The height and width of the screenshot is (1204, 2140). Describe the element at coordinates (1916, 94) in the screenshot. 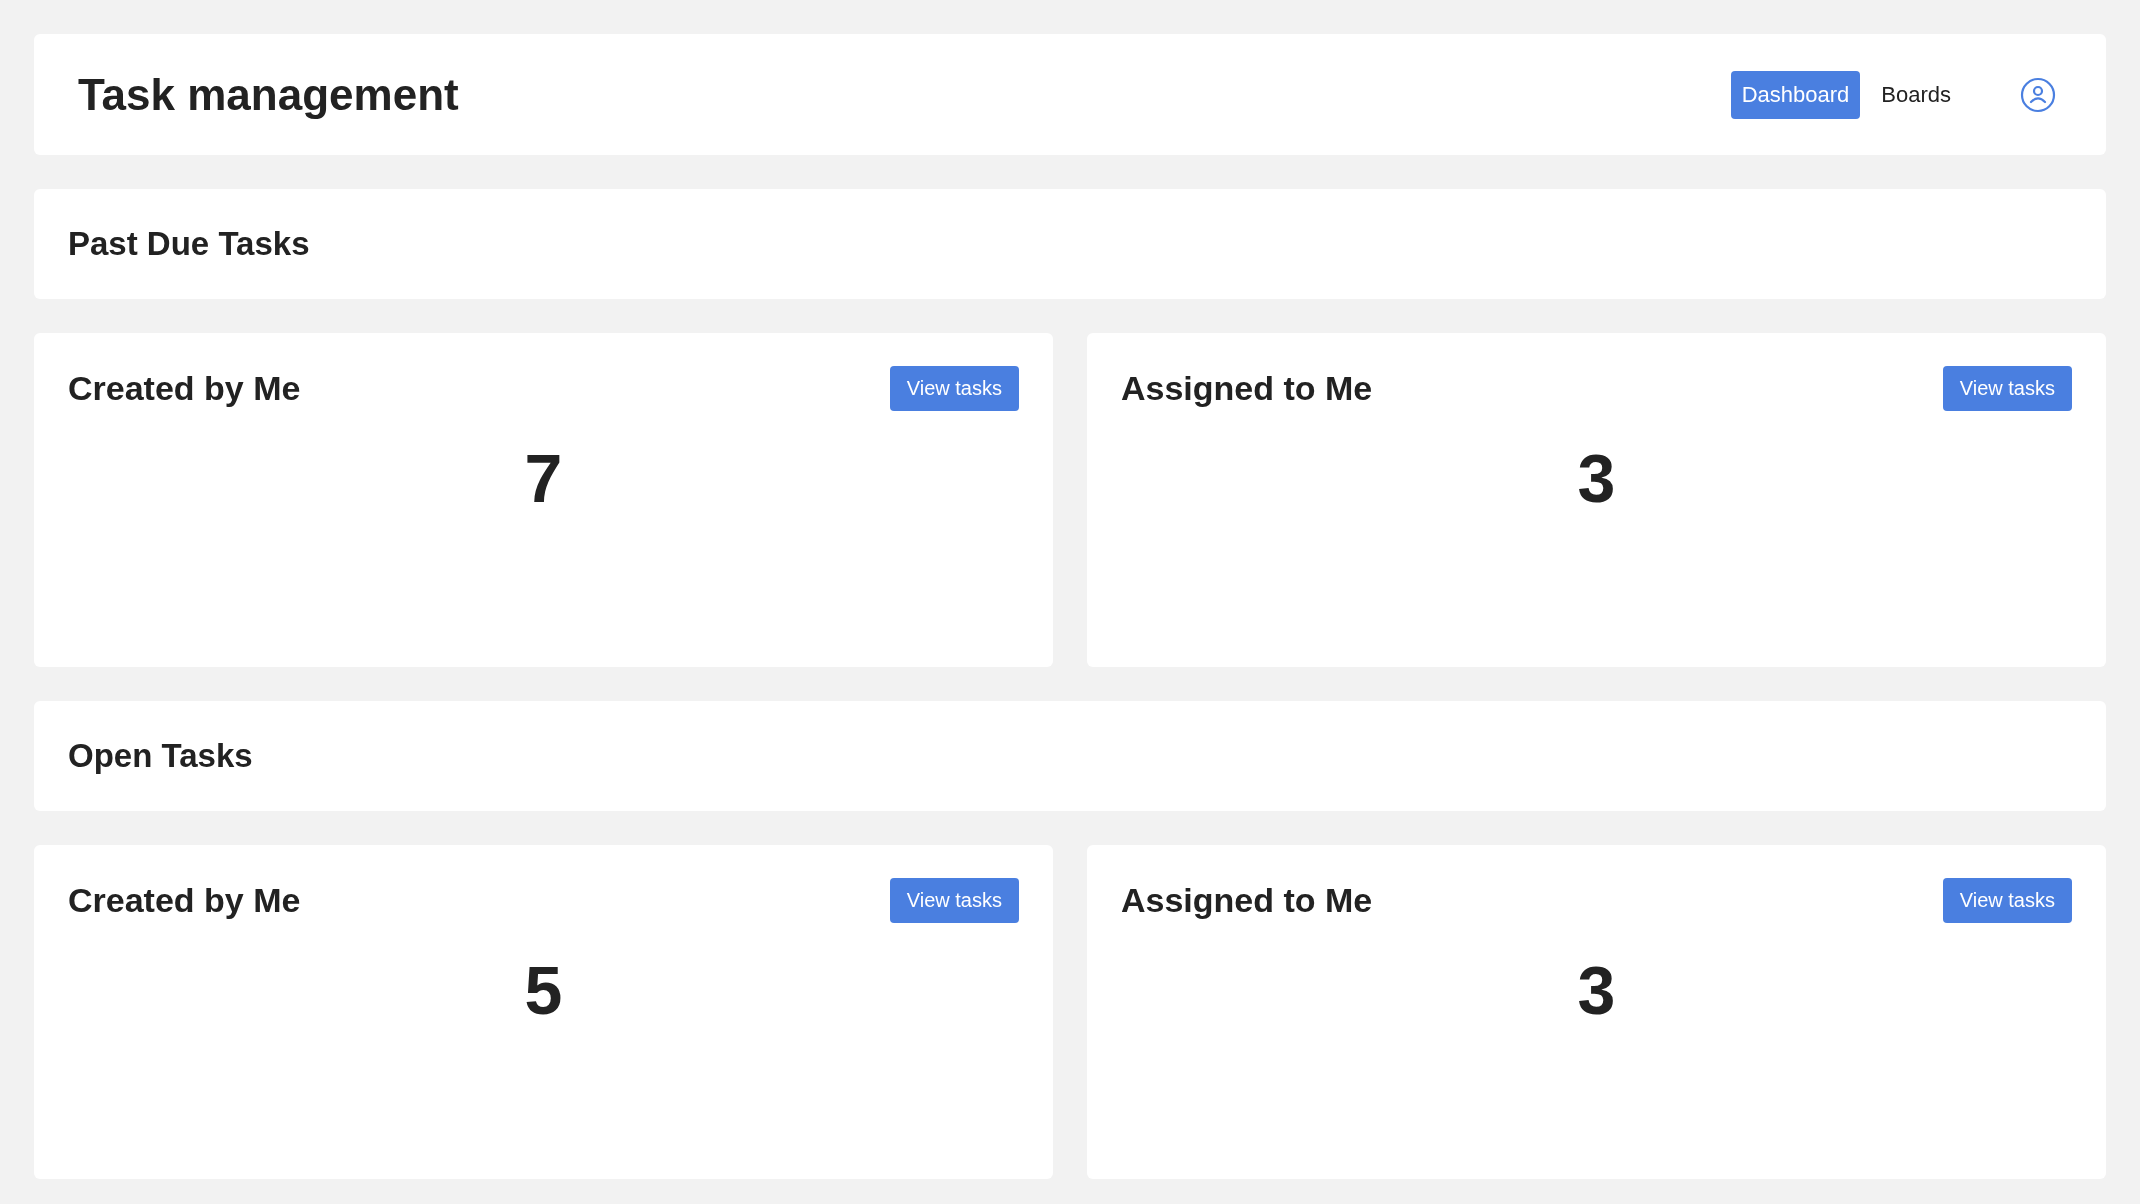

I see `nav-tab: Boards` at that location.